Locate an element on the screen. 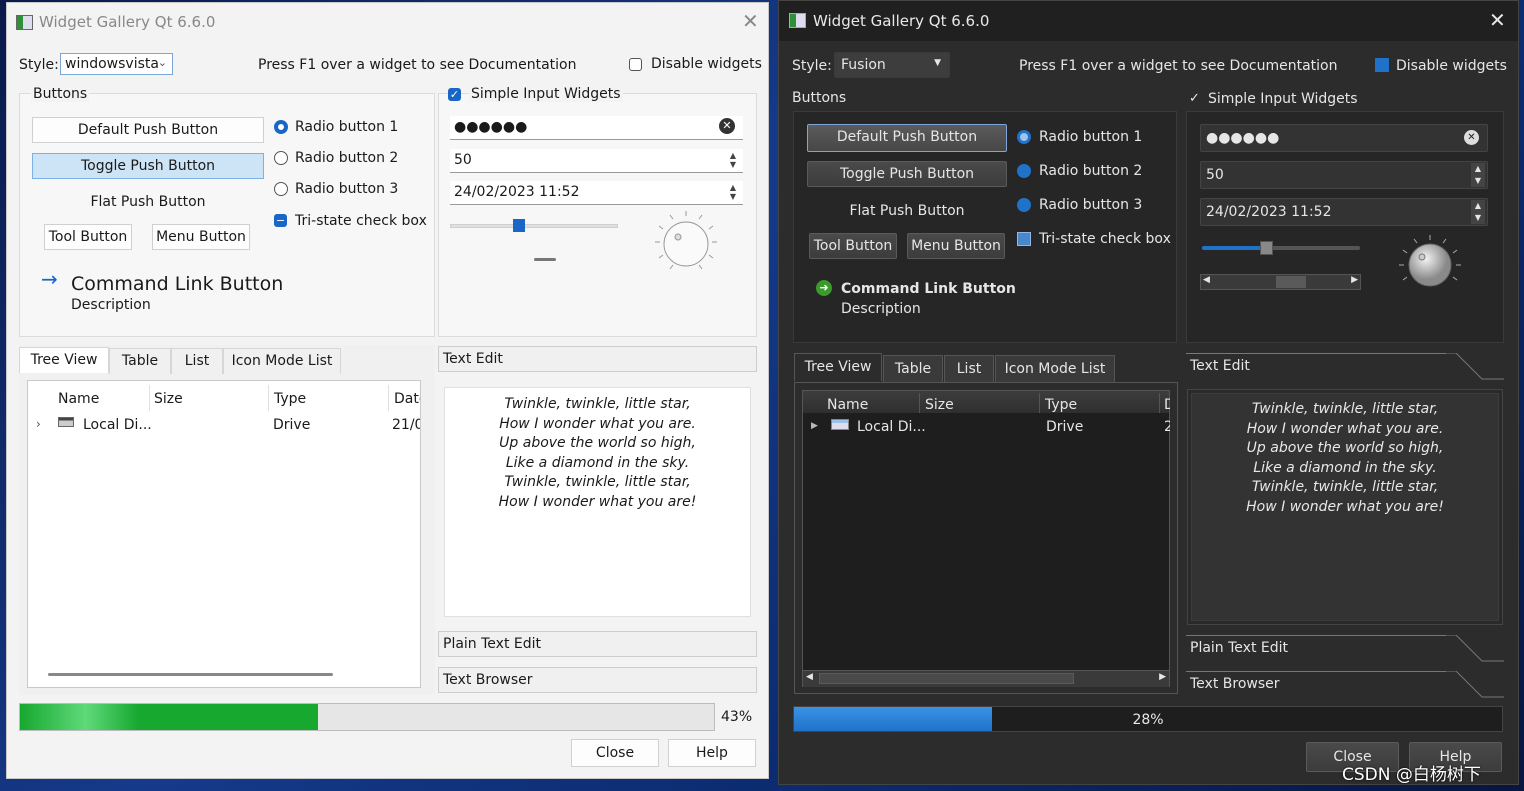 The image size is (1524, 791). column-divider is located at coordinates (1039, 403).